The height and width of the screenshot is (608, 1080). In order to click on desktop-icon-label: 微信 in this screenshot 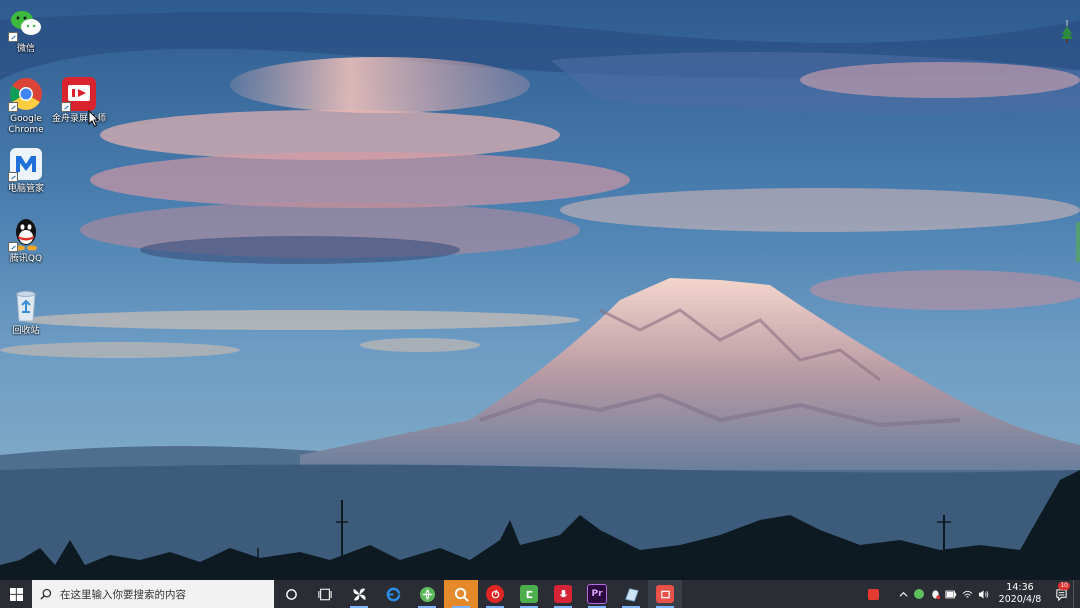, I will do `click(25, 49)`.